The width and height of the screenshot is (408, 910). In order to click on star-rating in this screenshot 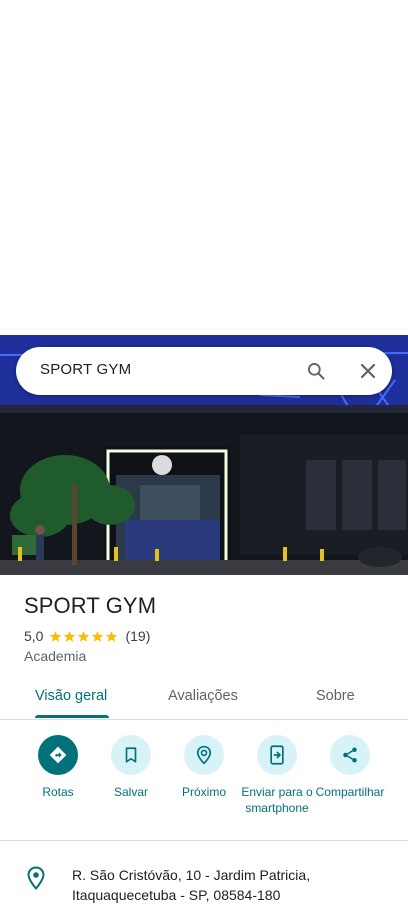, I will do `click(84, 636)`.